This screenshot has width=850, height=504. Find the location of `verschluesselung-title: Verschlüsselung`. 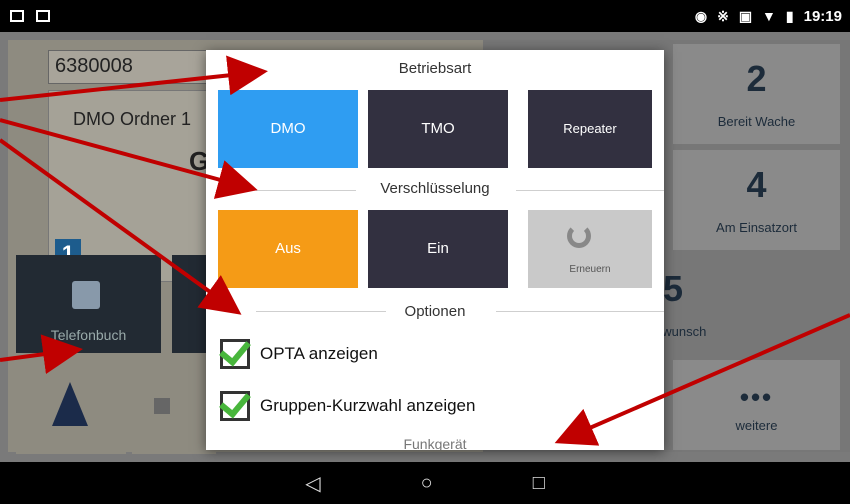

verschluesselung-title: Verschlüsselung is located at coordinates (435, 188).